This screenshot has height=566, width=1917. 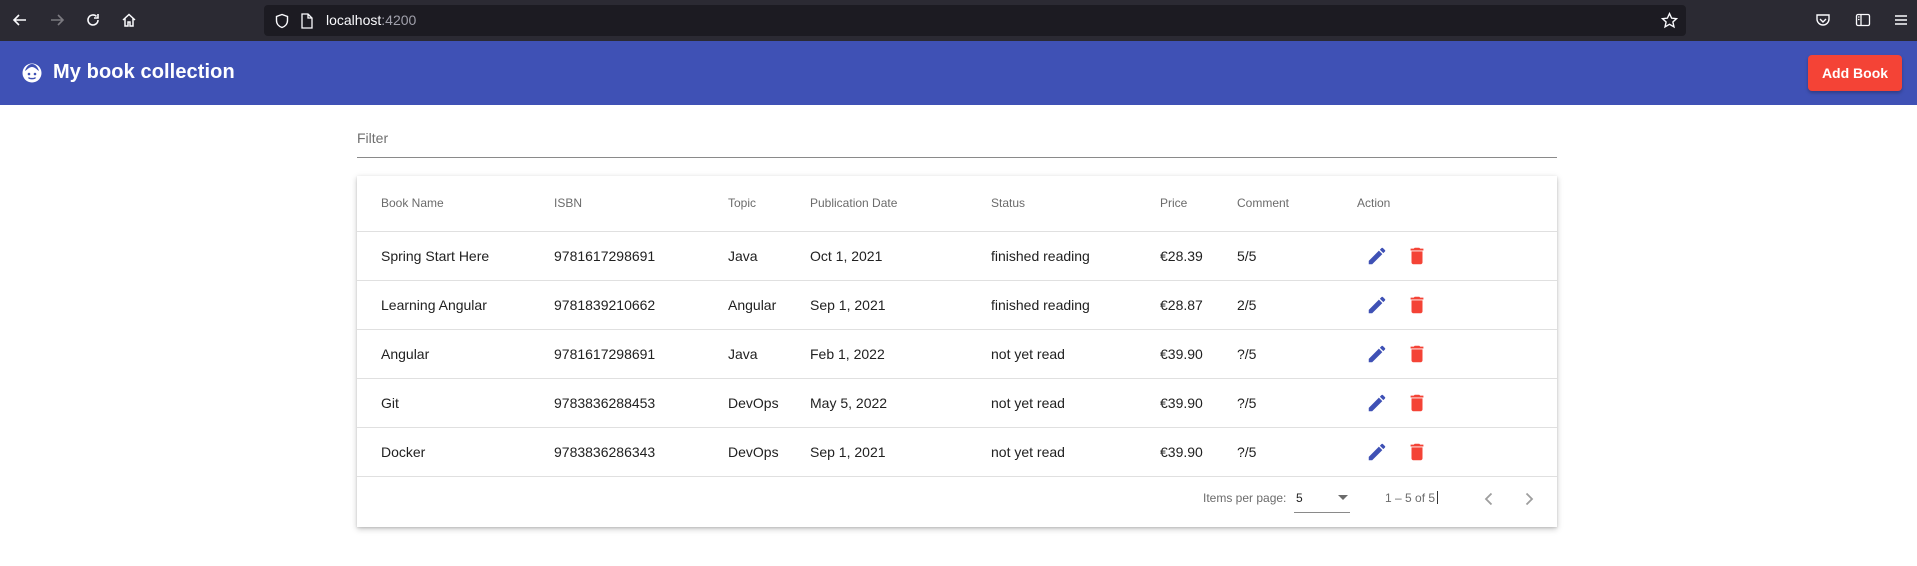 I want to click on items-per-page-label: Items per page:, so click(x=1245, y=498).